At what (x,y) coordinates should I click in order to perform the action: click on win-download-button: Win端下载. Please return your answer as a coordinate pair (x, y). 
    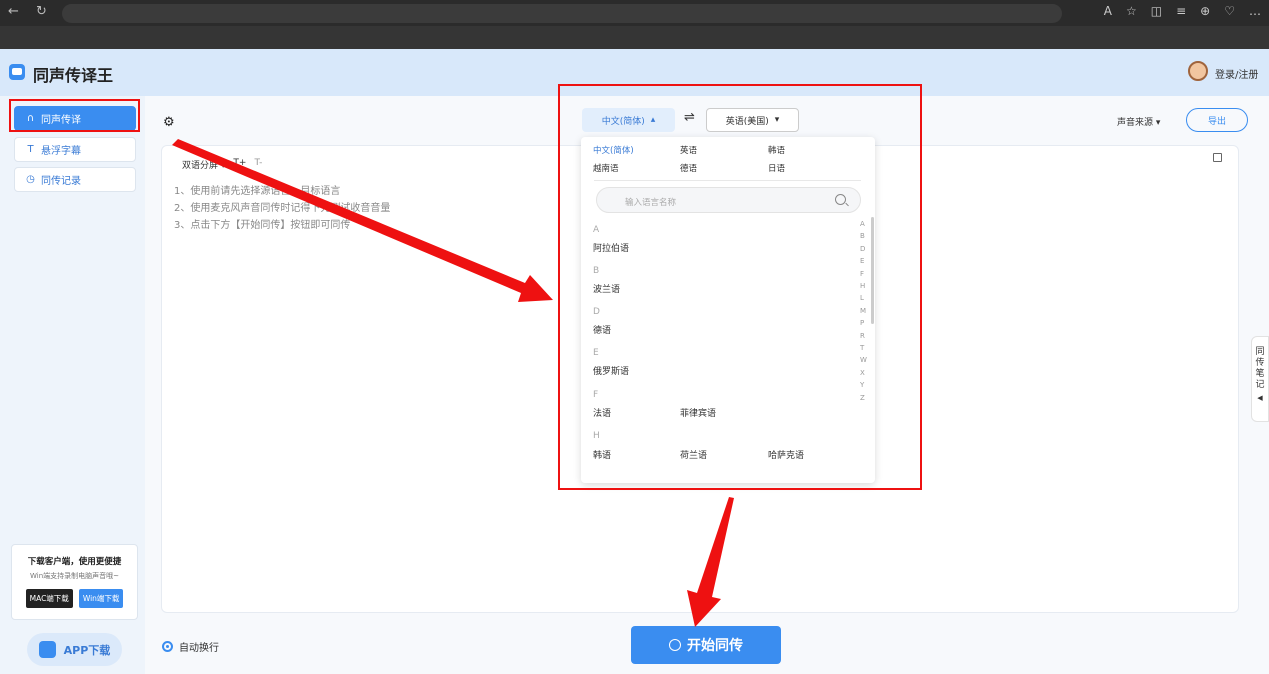
    Looking at the image, I should click on (101, 598).